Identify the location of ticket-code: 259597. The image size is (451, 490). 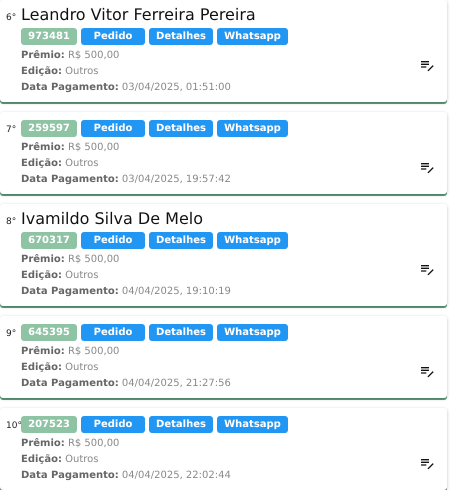
(49, 128).